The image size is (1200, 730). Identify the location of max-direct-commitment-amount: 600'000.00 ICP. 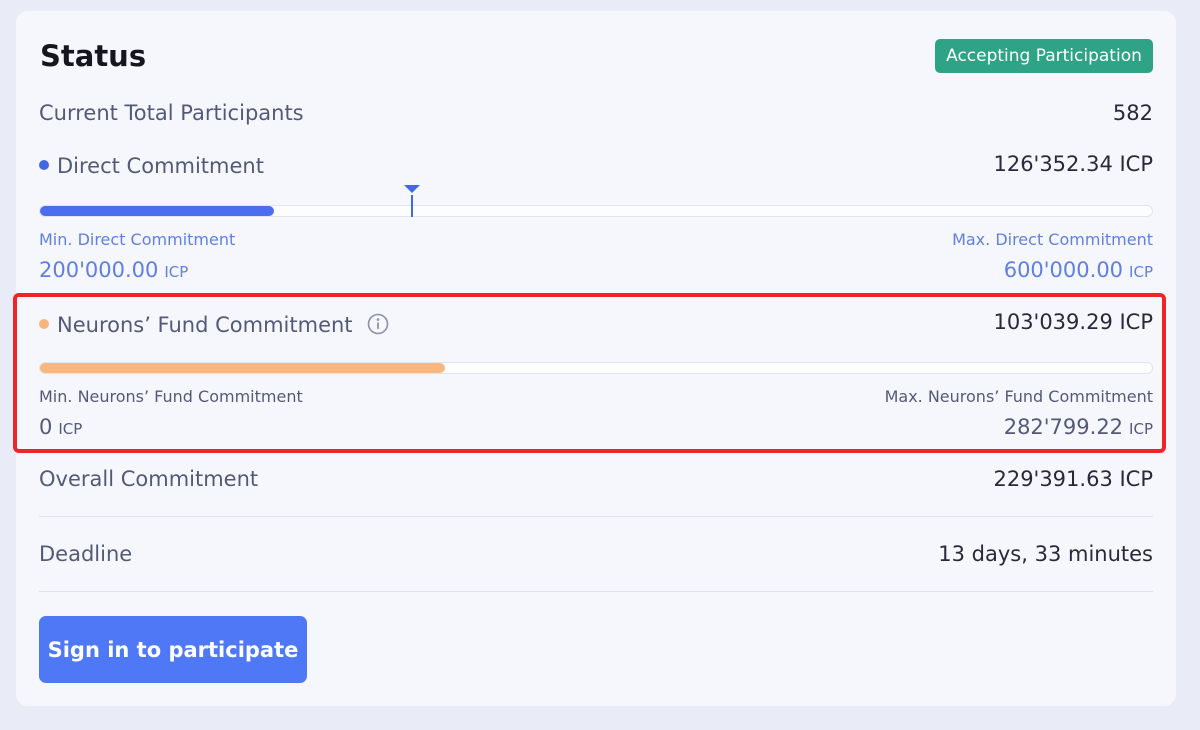
(1078, 270).